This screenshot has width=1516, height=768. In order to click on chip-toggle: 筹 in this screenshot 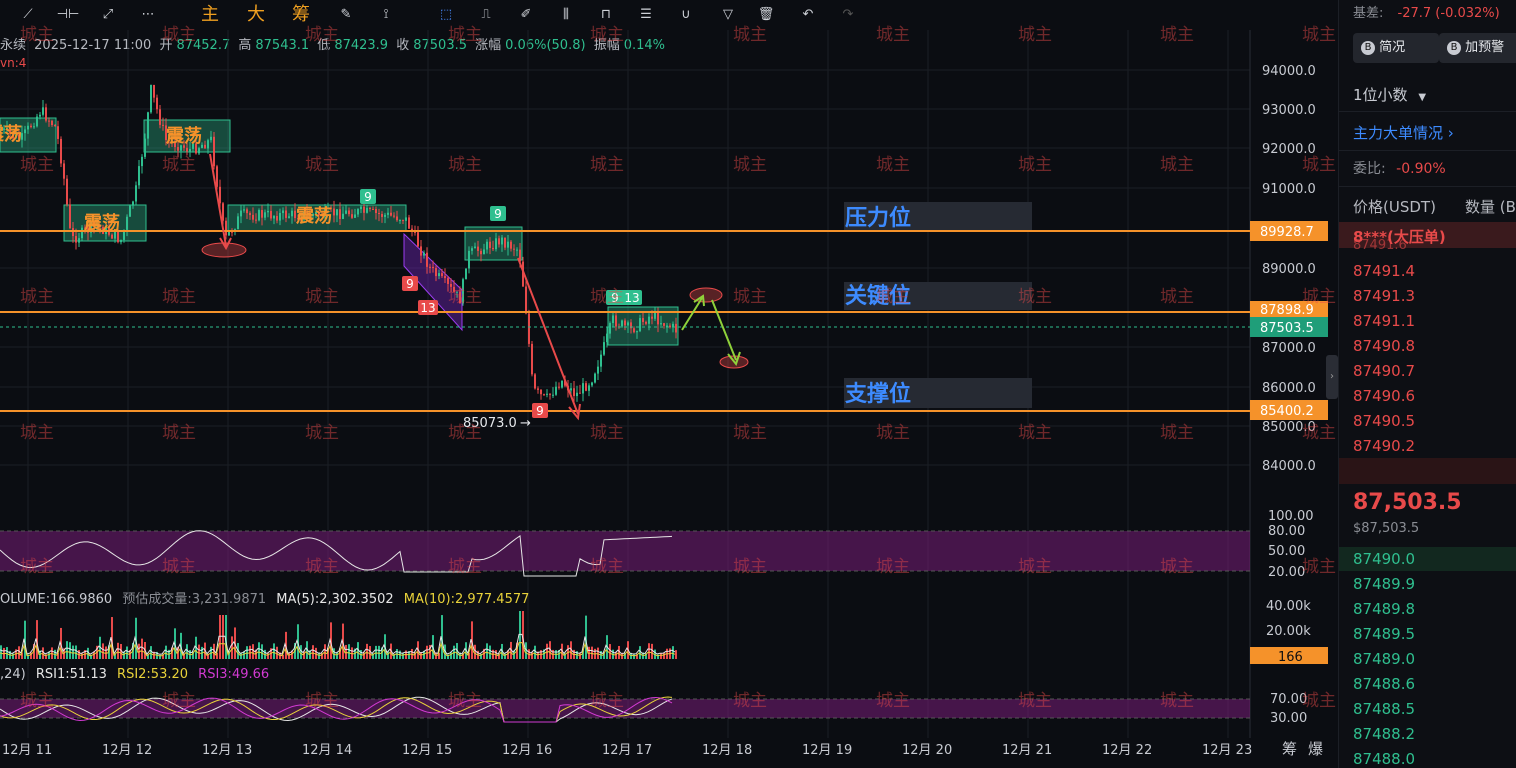, I will do `click(1289, 749)`.